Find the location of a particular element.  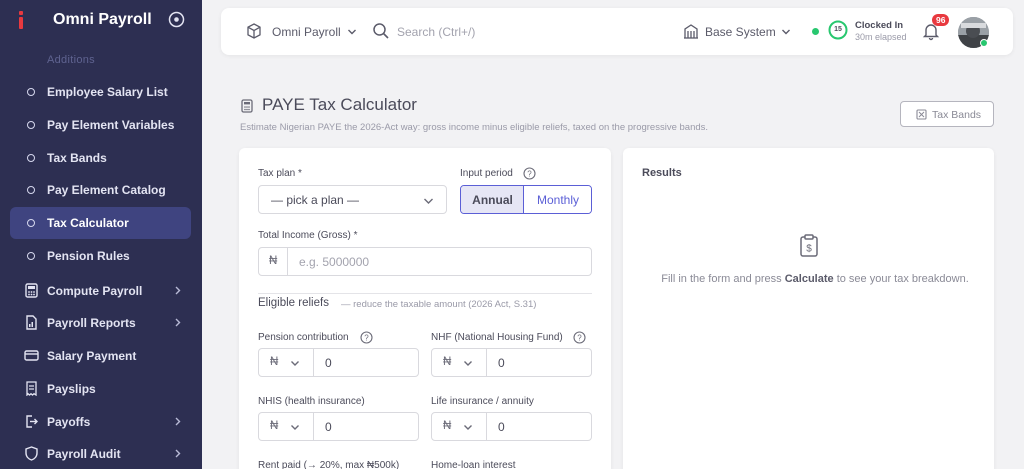

tax-plan-label: Tax plan * is located at coordinates (280, 173).